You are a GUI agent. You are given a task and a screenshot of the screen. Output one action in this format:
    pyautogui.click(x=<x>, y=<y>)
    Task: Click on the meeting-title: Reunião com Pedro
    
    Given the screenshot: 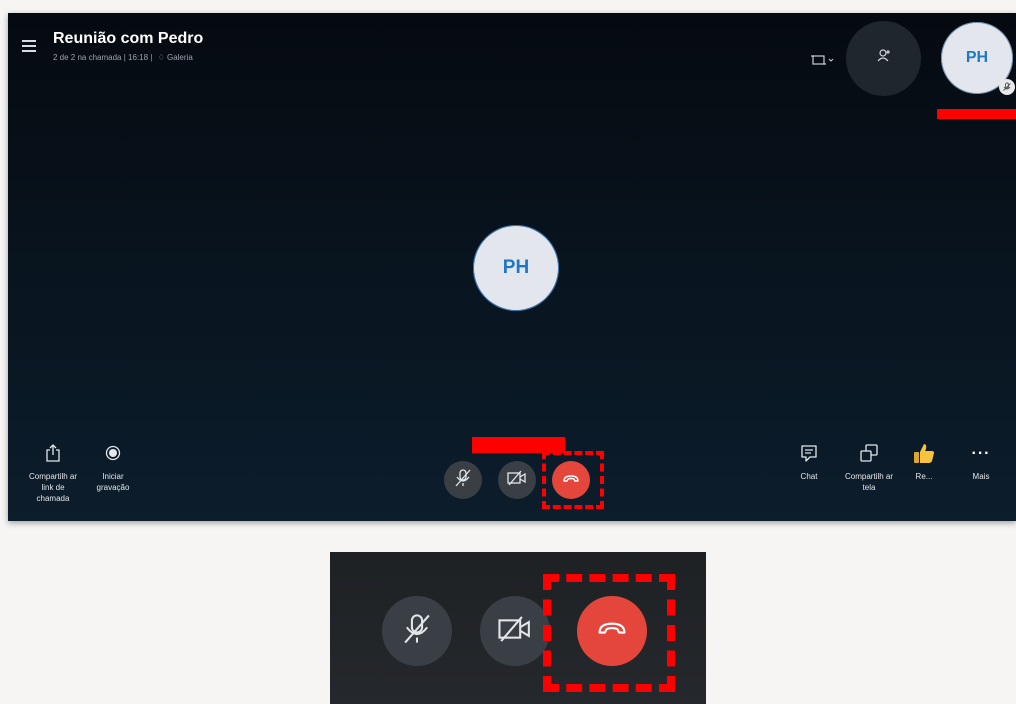 What is the action you would take?
    pyautogui.click(x=128, y=38)
    